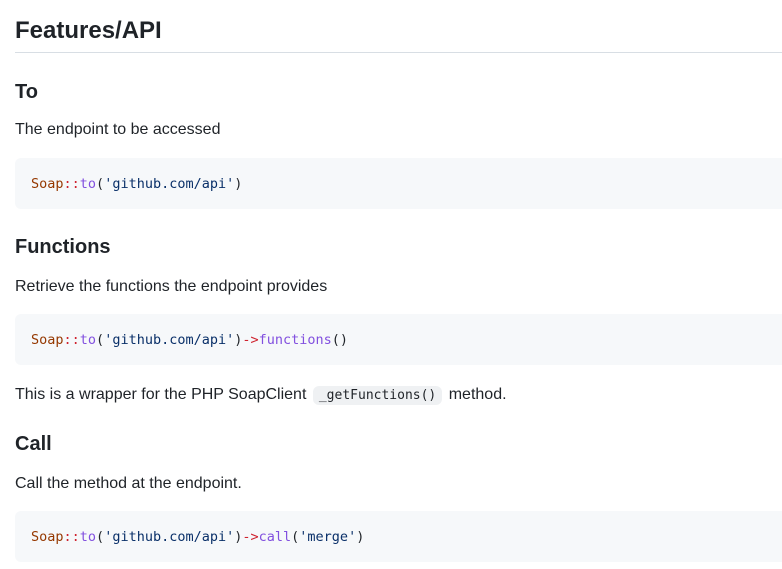 The width and height of the screenshot is (782, 569). What do you see at coordinates (26, 92) in the screenshot?
I see `section-heading-to: To` at bounding box center [26, 92].